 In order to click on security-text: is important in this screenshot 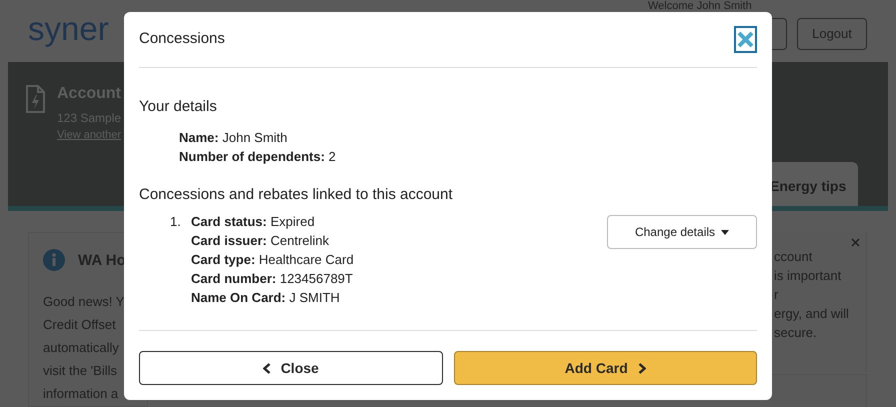, I will do `click(808, 276)`.